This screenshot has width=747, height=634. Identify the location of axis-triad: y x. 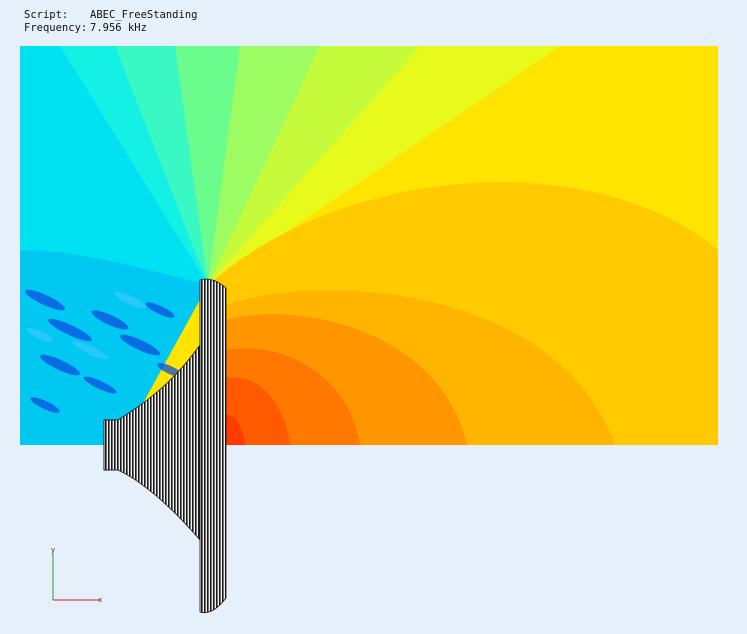
(76, 575).